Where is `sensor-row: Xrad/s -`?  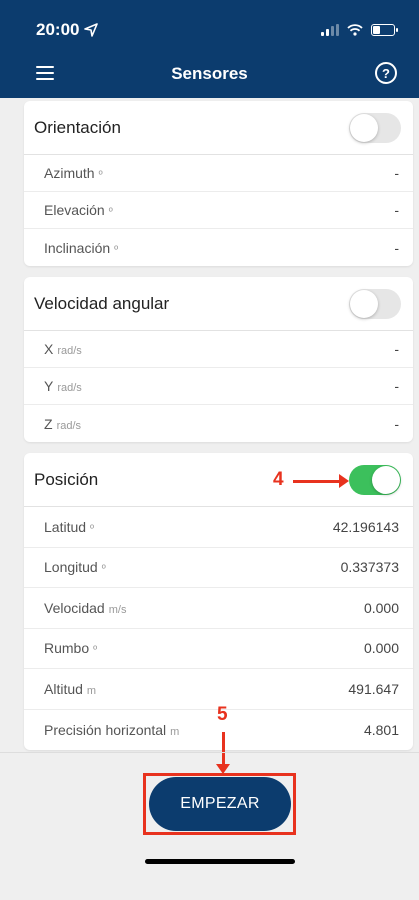 sensor-row: Xrad/s - is located at coordinates (218, 349).